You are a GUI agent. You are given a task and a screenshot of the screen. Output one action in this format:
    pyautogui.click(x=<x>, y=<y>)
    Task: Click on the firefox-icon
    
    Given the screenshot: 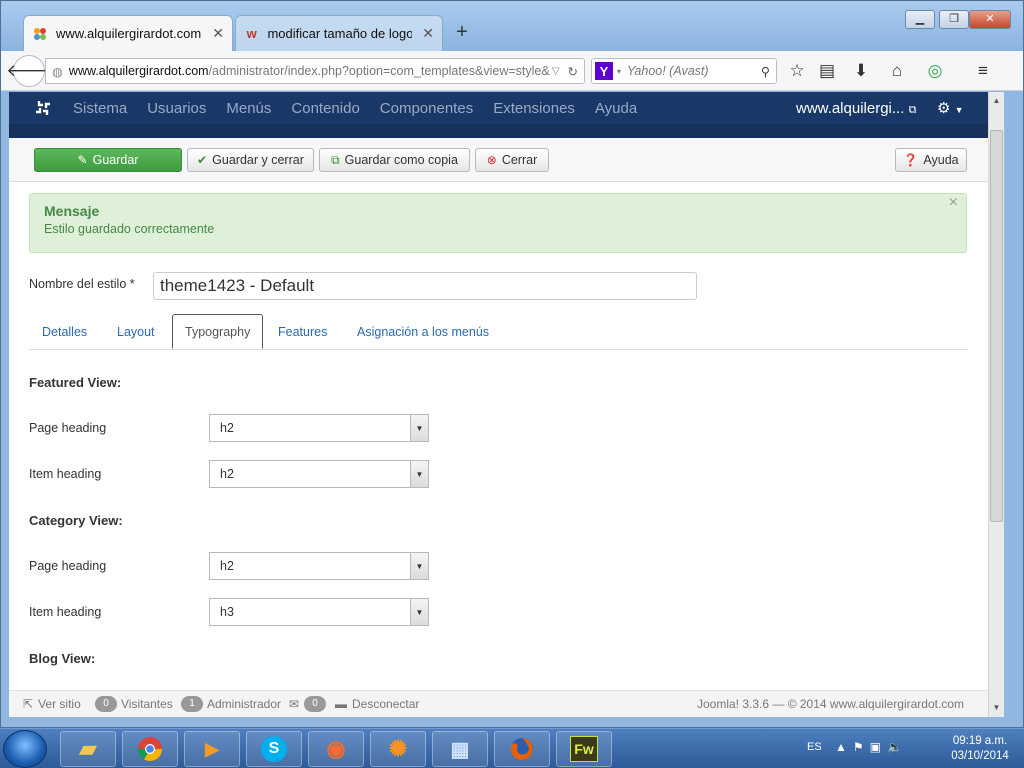 What is the action you would take?
    pyautogui.click(x=522, y=749)
    